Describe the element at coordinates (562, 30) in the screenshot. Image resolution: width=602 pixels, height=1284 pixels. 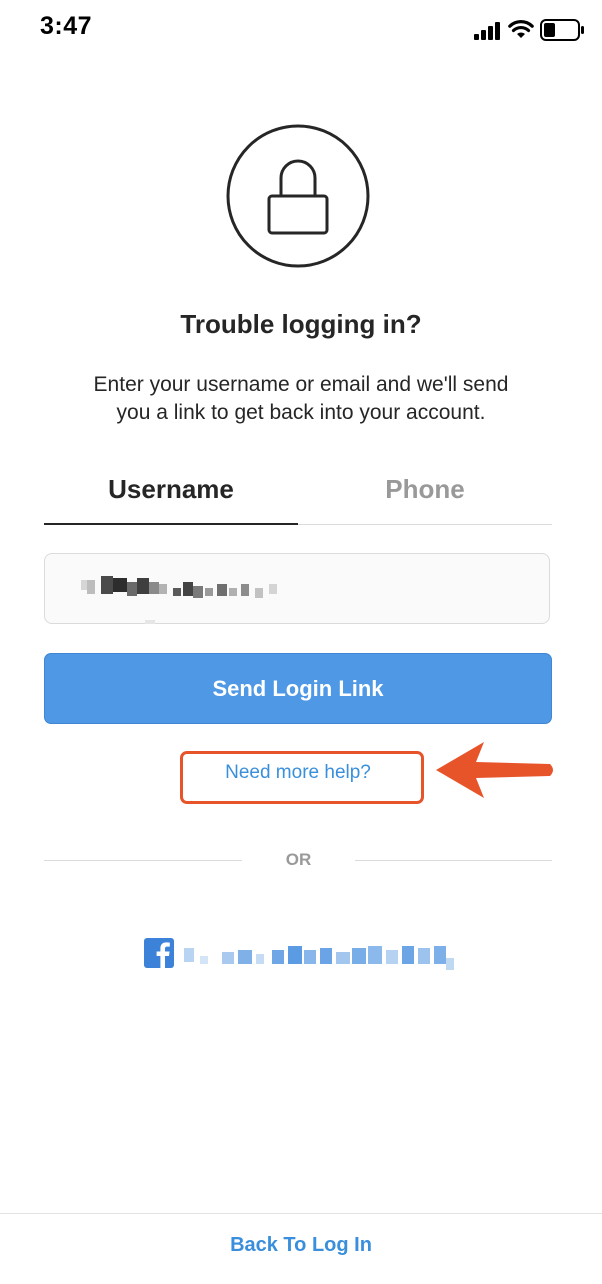
I see `battery-icon` at that location.